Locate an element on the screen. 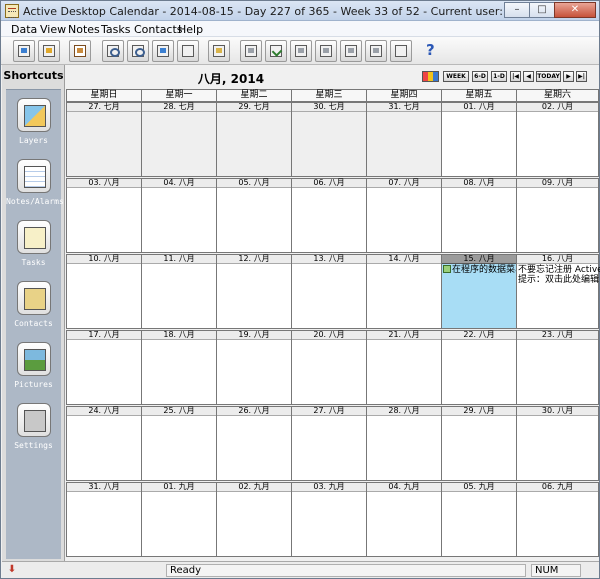 Image resolution: width=600 pixels, height=579 pixels. day-cell: 04. 八月 is located at coordinates (179, 215).